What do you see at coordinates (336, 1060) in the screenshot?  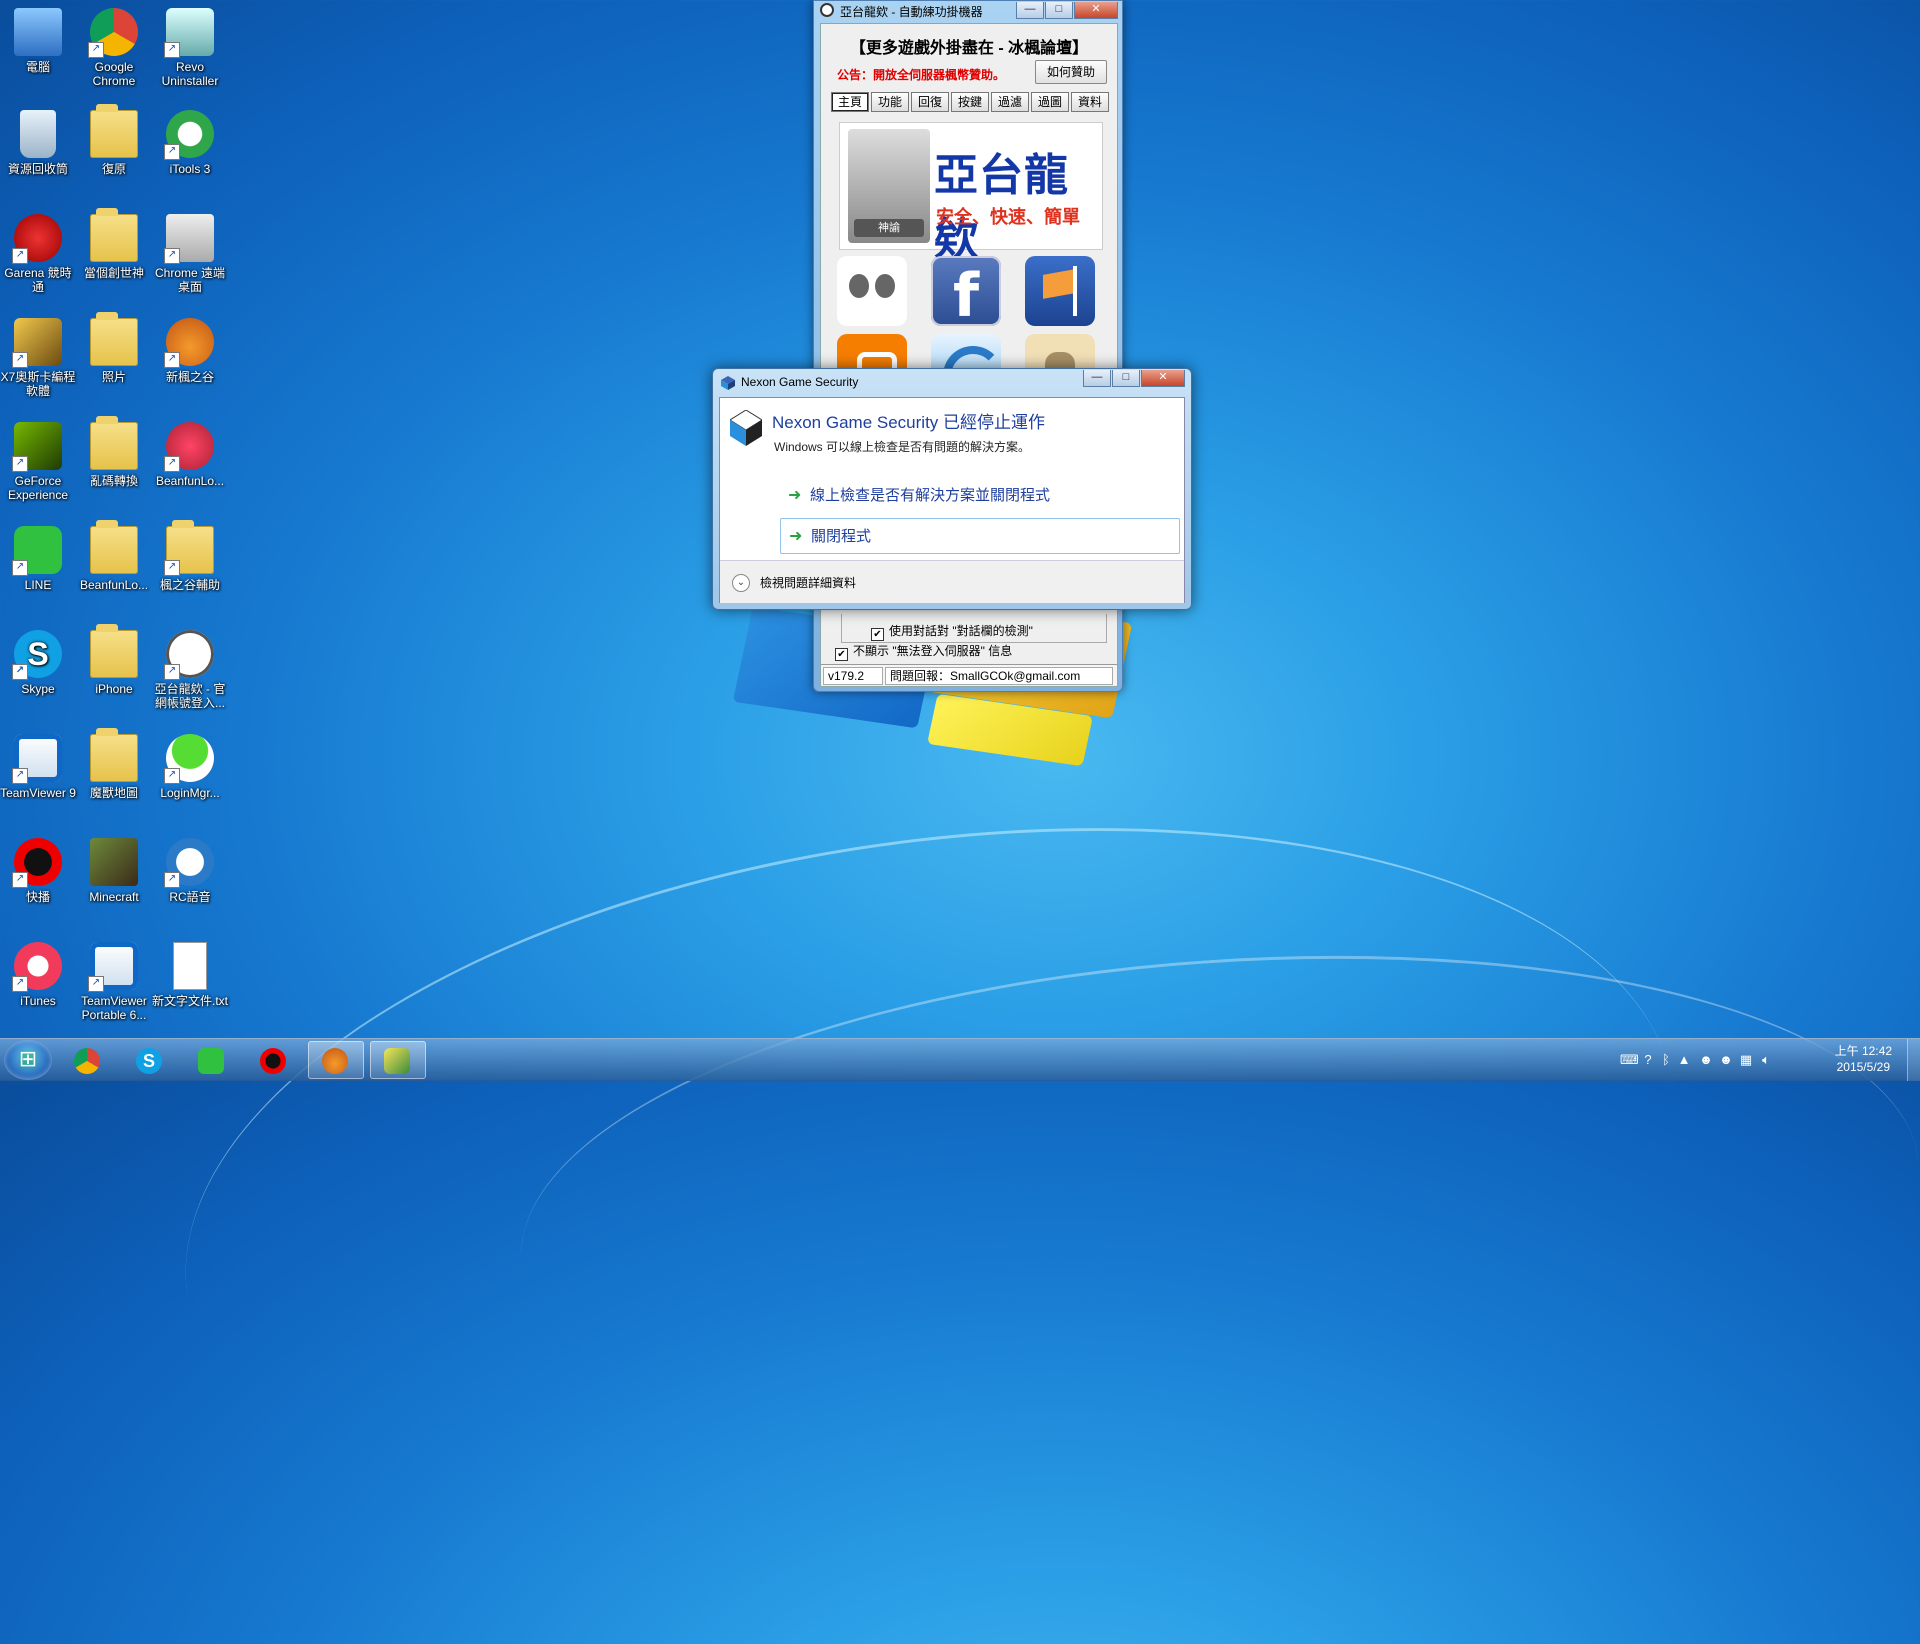 I see `taskbar-maplestory` at bounding box center [336, 1060].